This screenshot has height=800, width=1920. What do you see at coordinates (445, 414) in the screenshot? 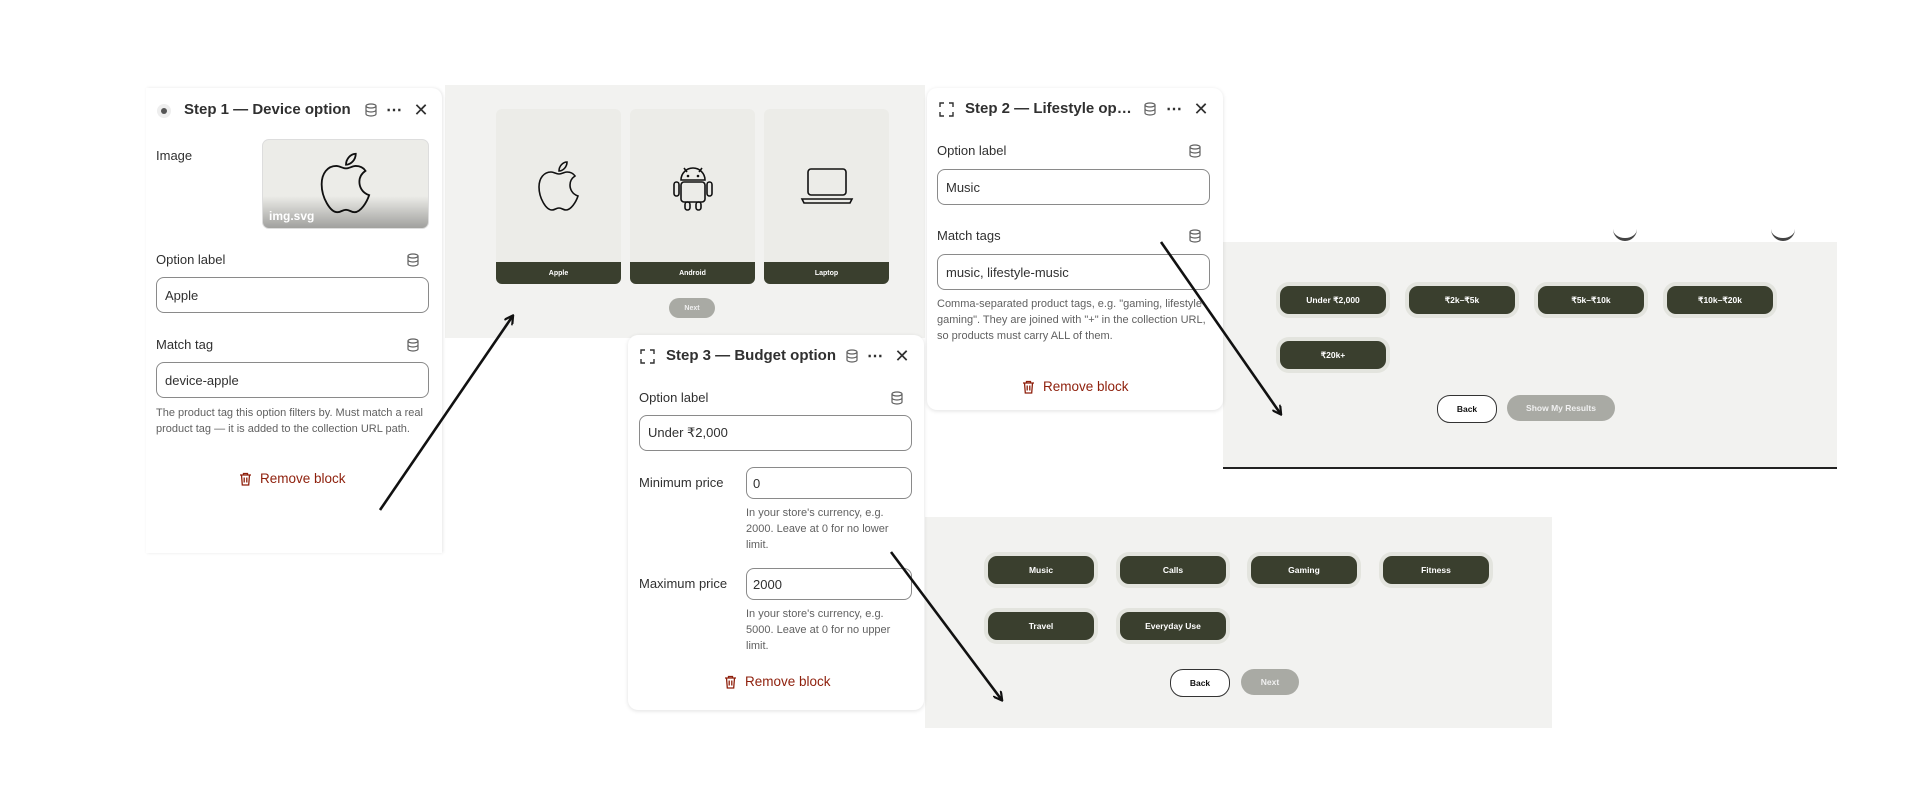
I see `arrow-step1-to-device-preview` at bounding box center [445, 414].